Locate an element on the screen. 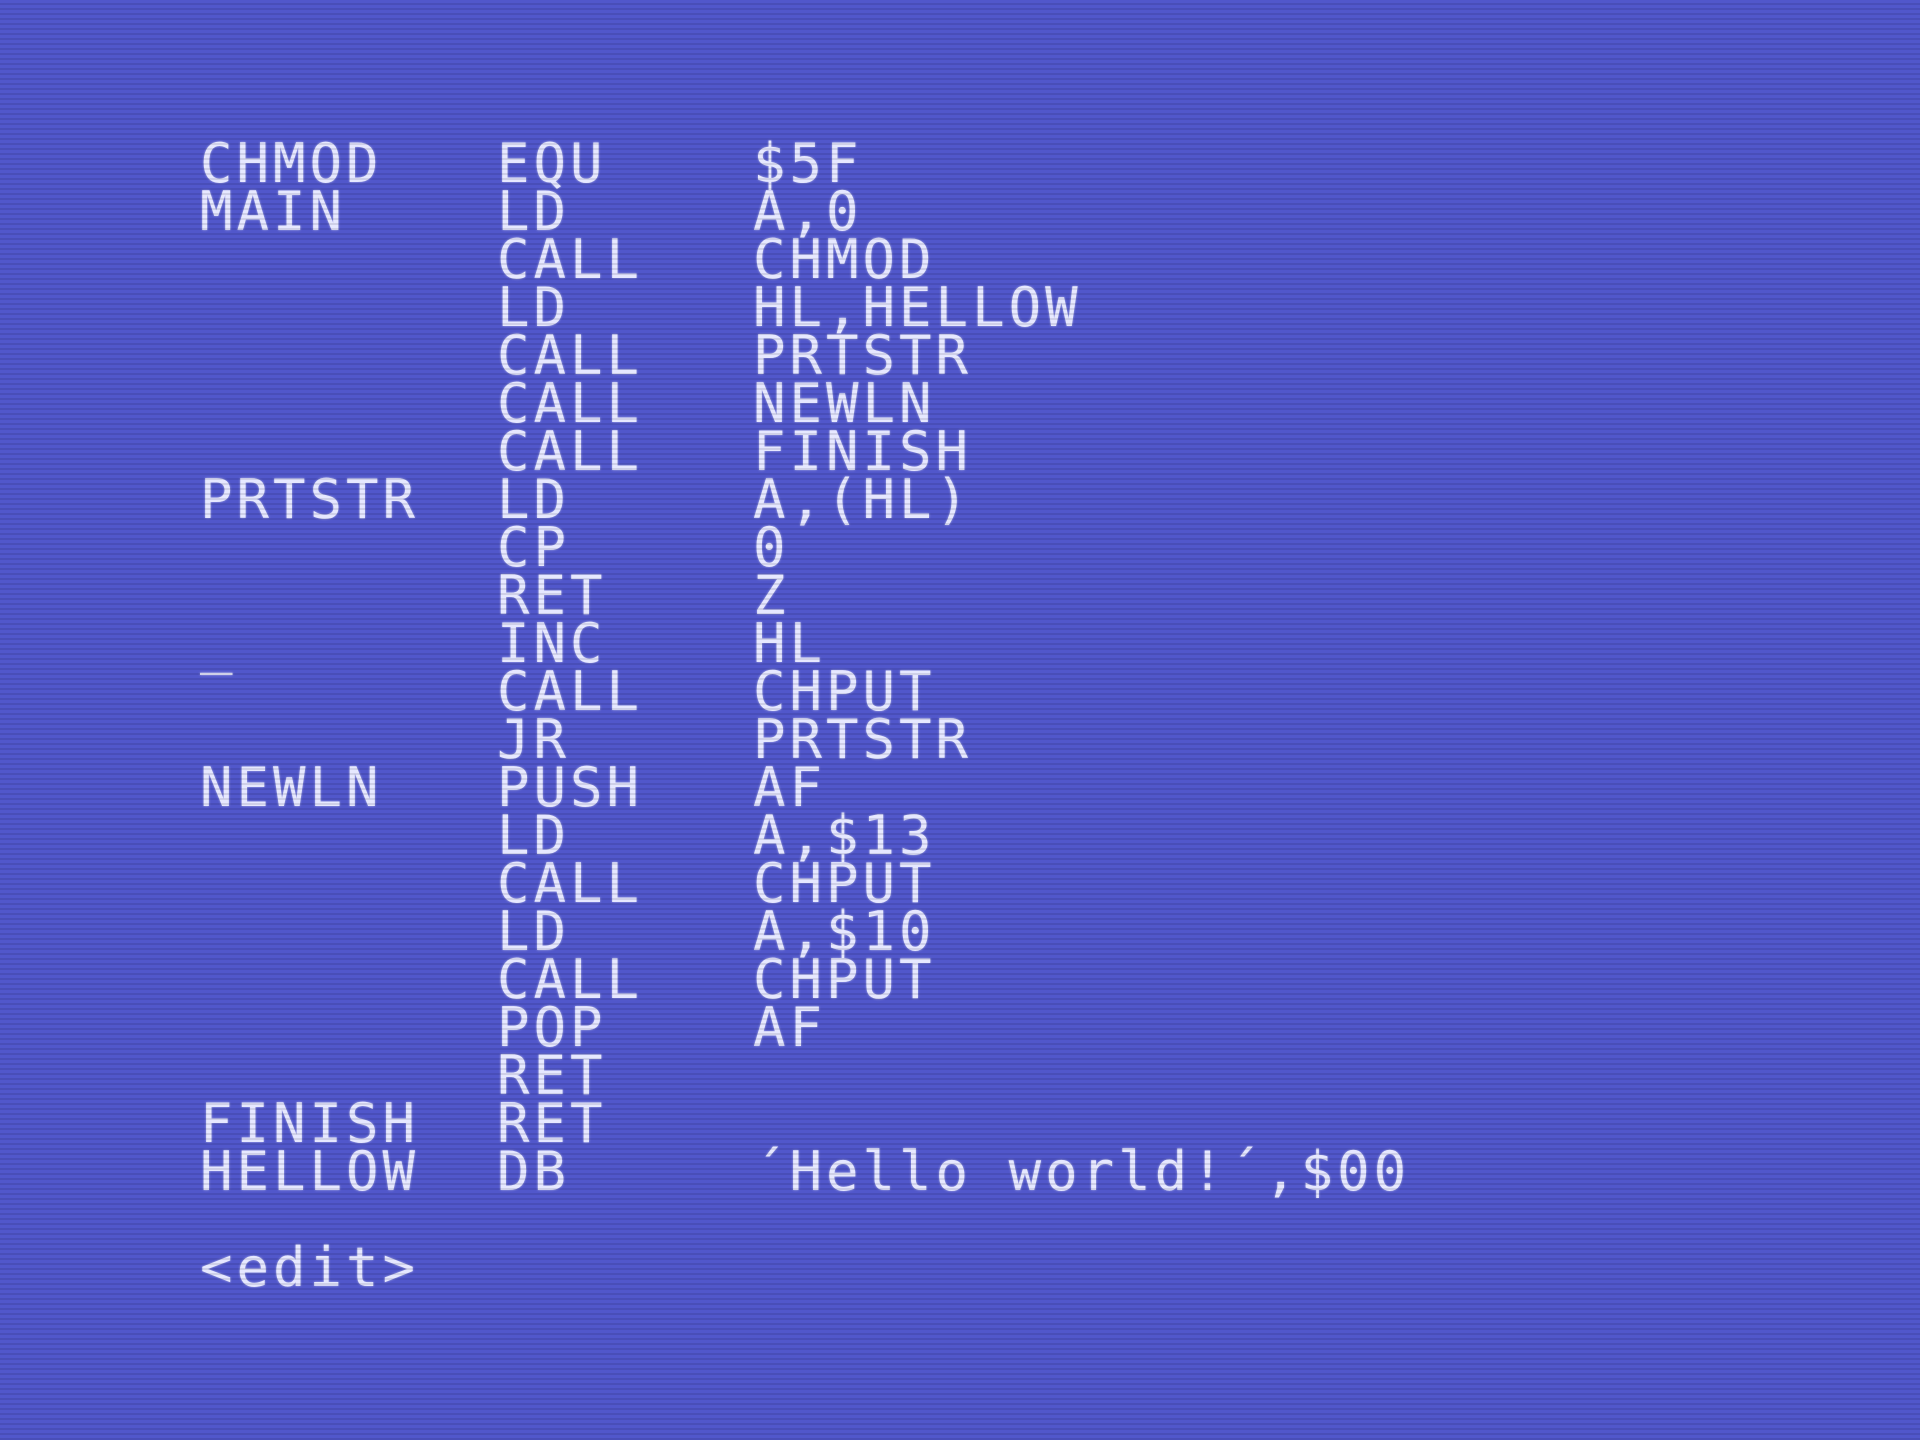 The image size is (1920, 1440). editor-mode-indicator: <edit> is located at coordinates (310, 1267).